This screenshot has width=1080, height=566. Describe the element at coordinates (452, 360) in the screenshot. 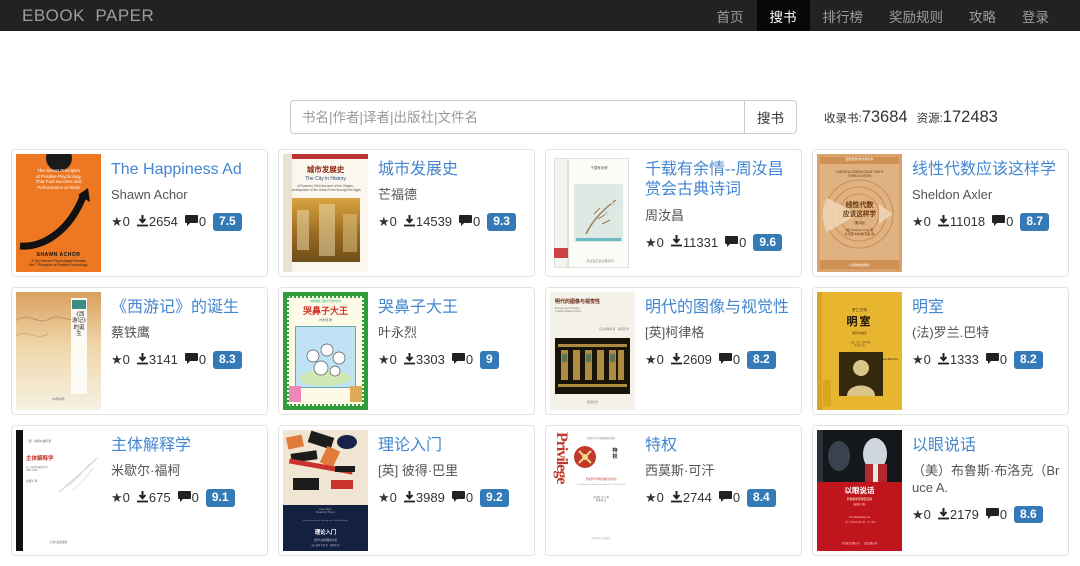

I see `book-meta: ★ 0 3303 0 9` at that location.